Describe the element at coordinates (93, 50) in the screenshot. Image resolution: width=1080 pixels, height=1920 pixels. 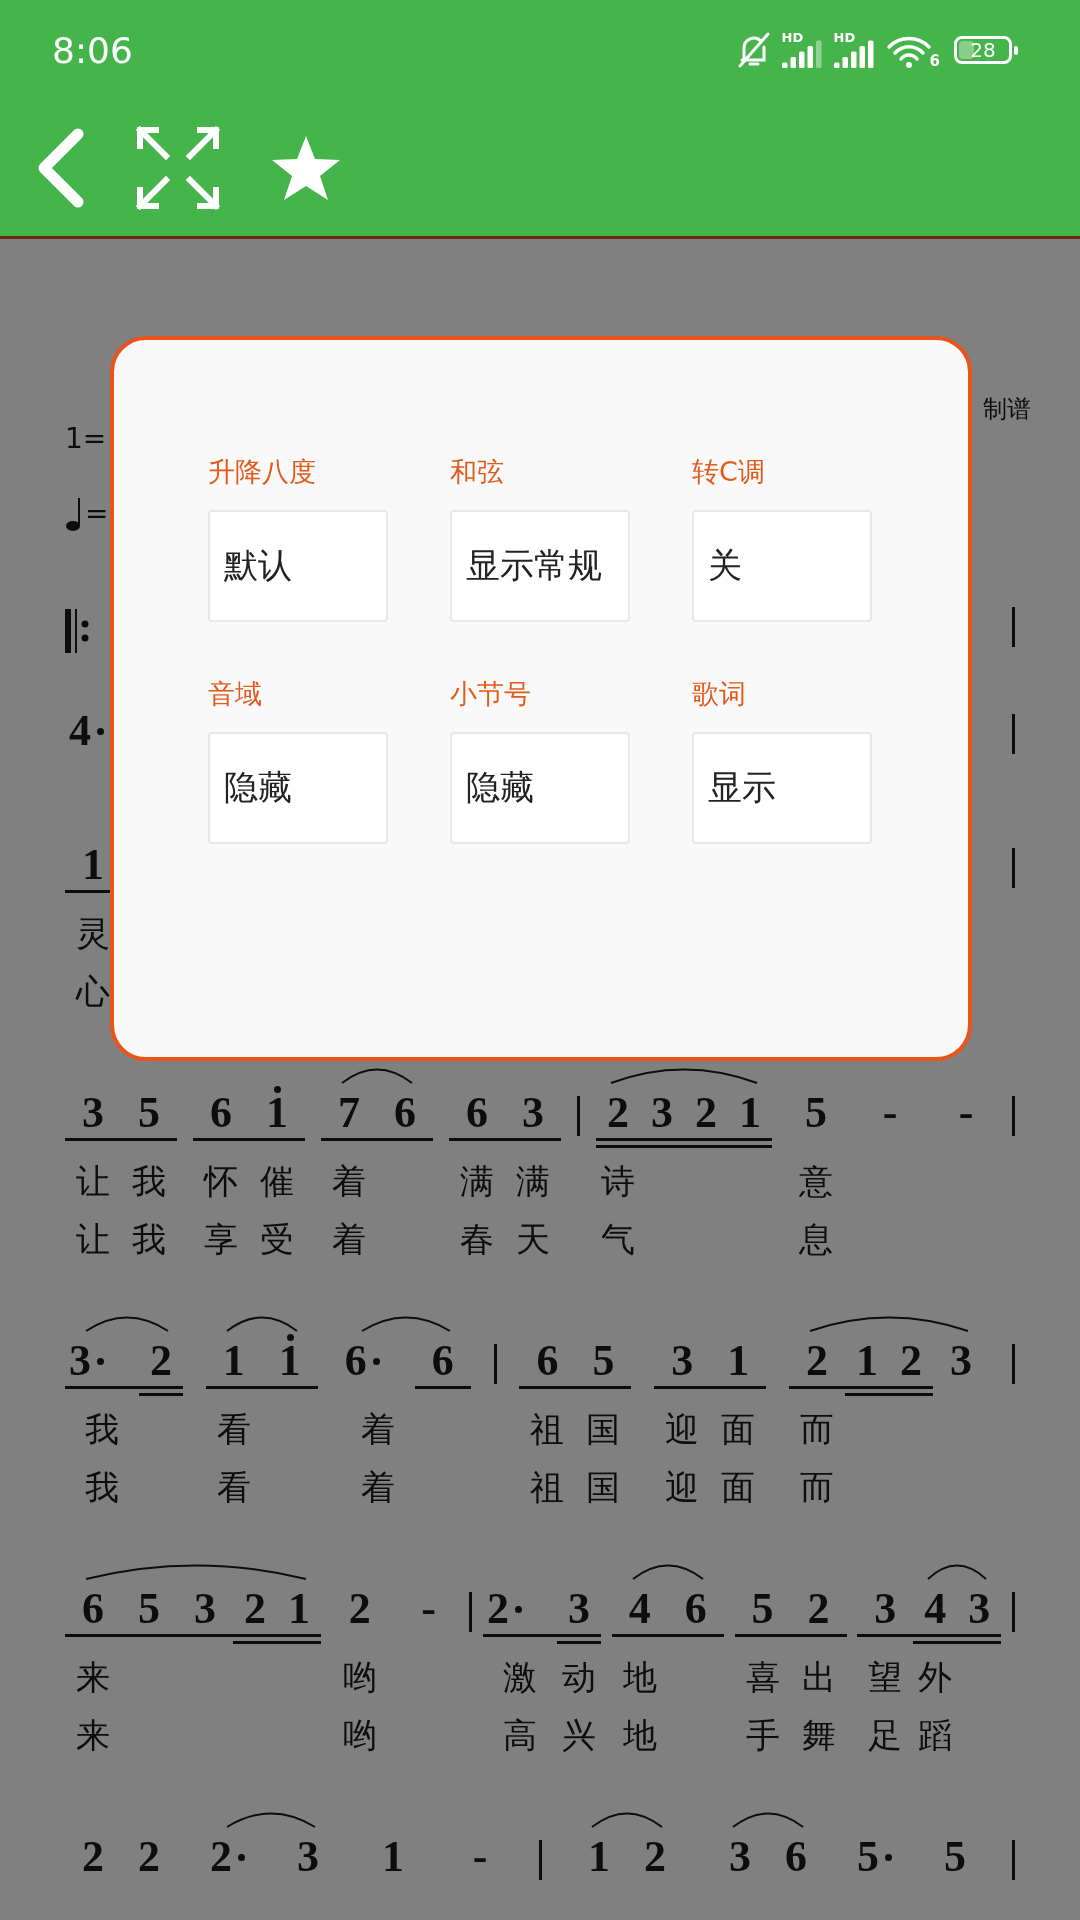
I see `clock-time: 8:06` at that location.